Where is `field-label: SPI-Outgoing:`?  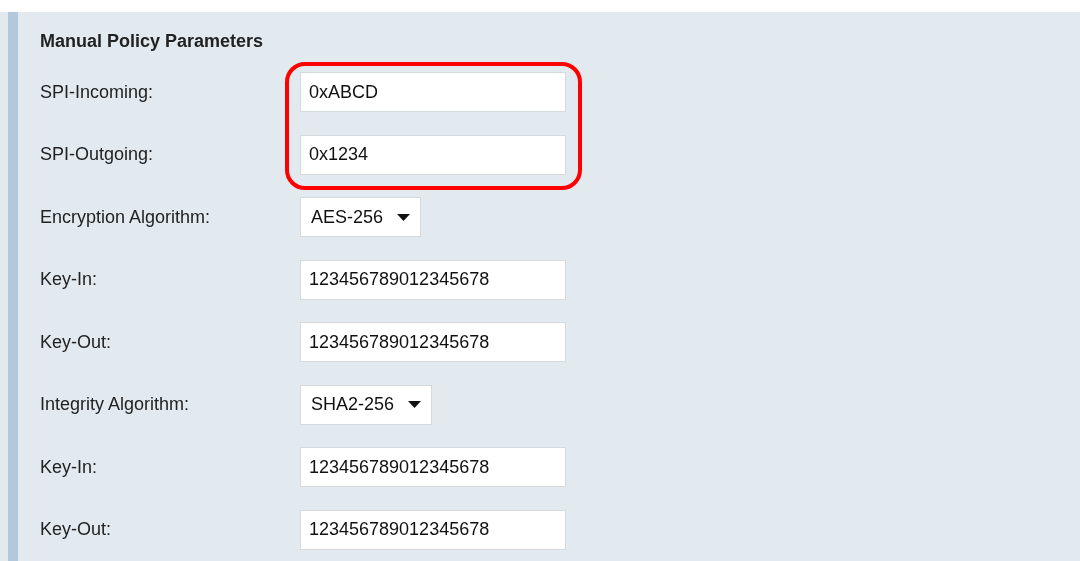 field-label: SPI-Outgoing: is located at coordinates (97, 155).